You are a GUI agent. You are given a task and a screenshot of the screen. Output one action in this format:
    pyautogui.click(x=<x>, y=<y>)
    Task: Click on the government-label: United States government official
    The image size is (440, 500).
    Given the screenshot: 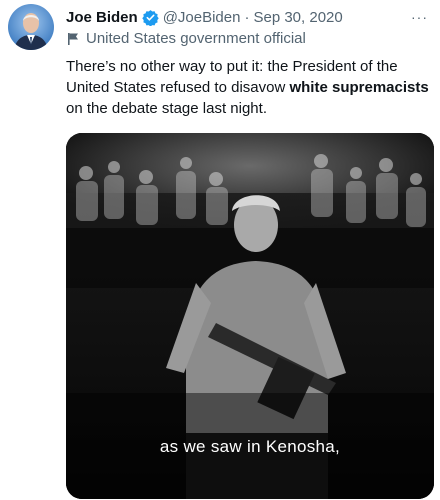 What is the action you would take?
    pyautogui.click(x=186, y=38)
    